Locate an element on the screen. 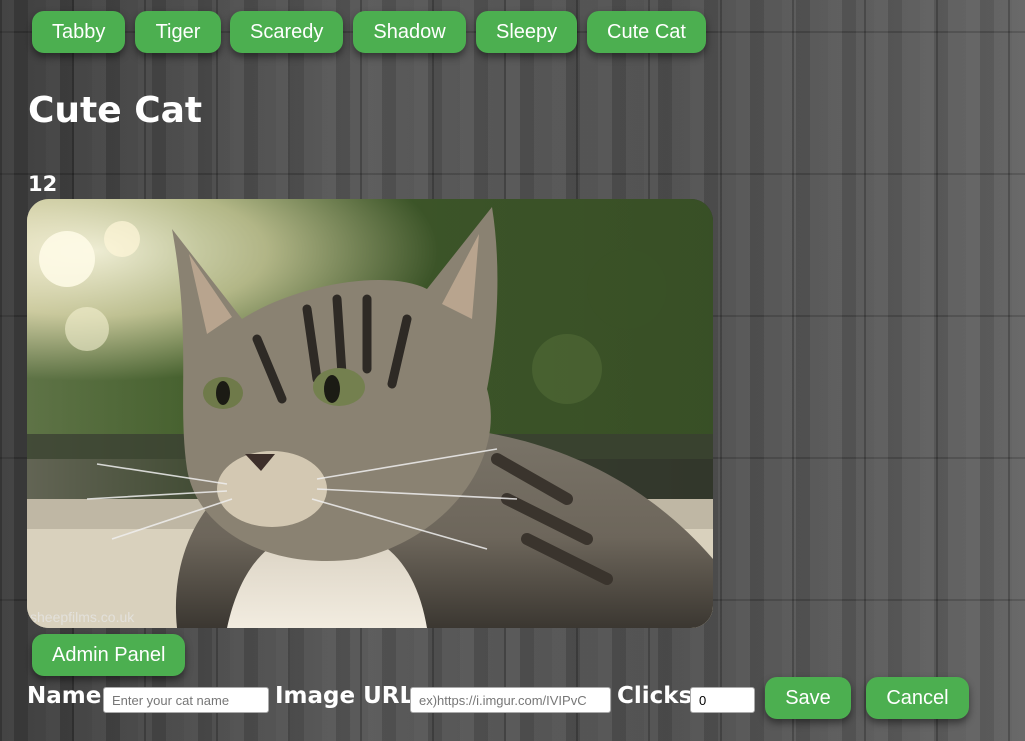 The height and width of the screenshot is (741, 1025). clicks-input is located at coordinates (722, 700).